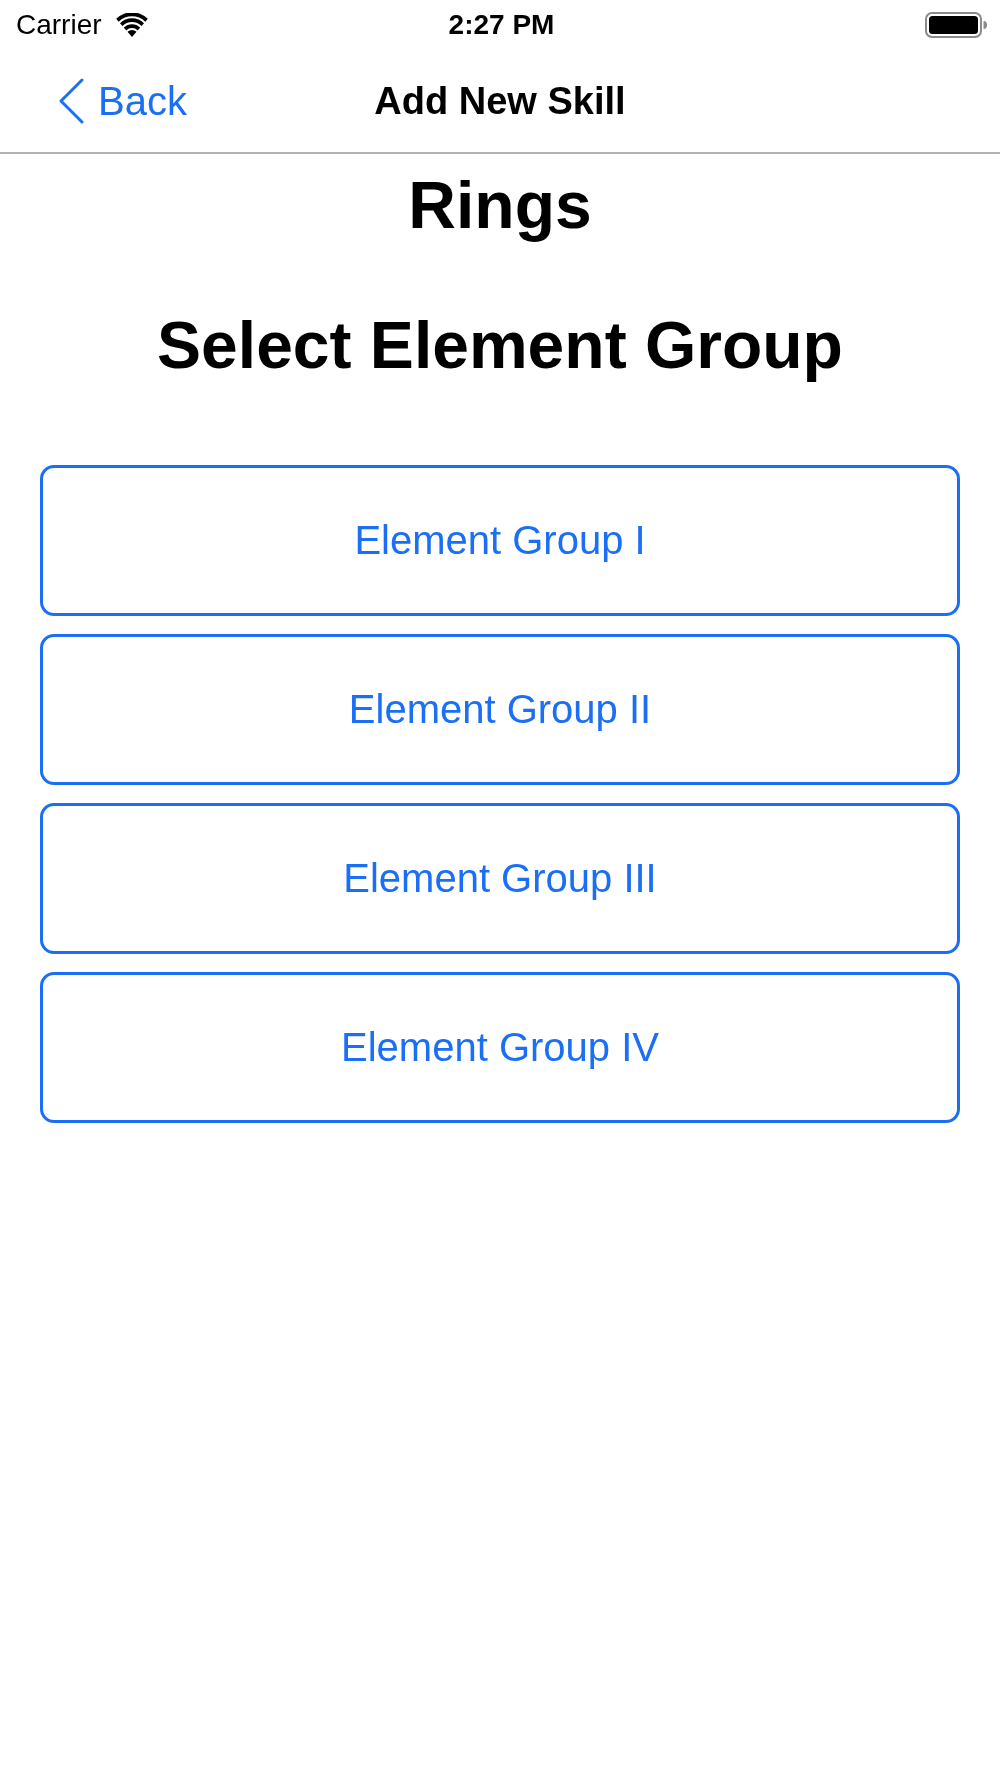 The height and width of the screenshot is (1778, 1000). I want to click on chevron-left-icon, so click(71, 101).